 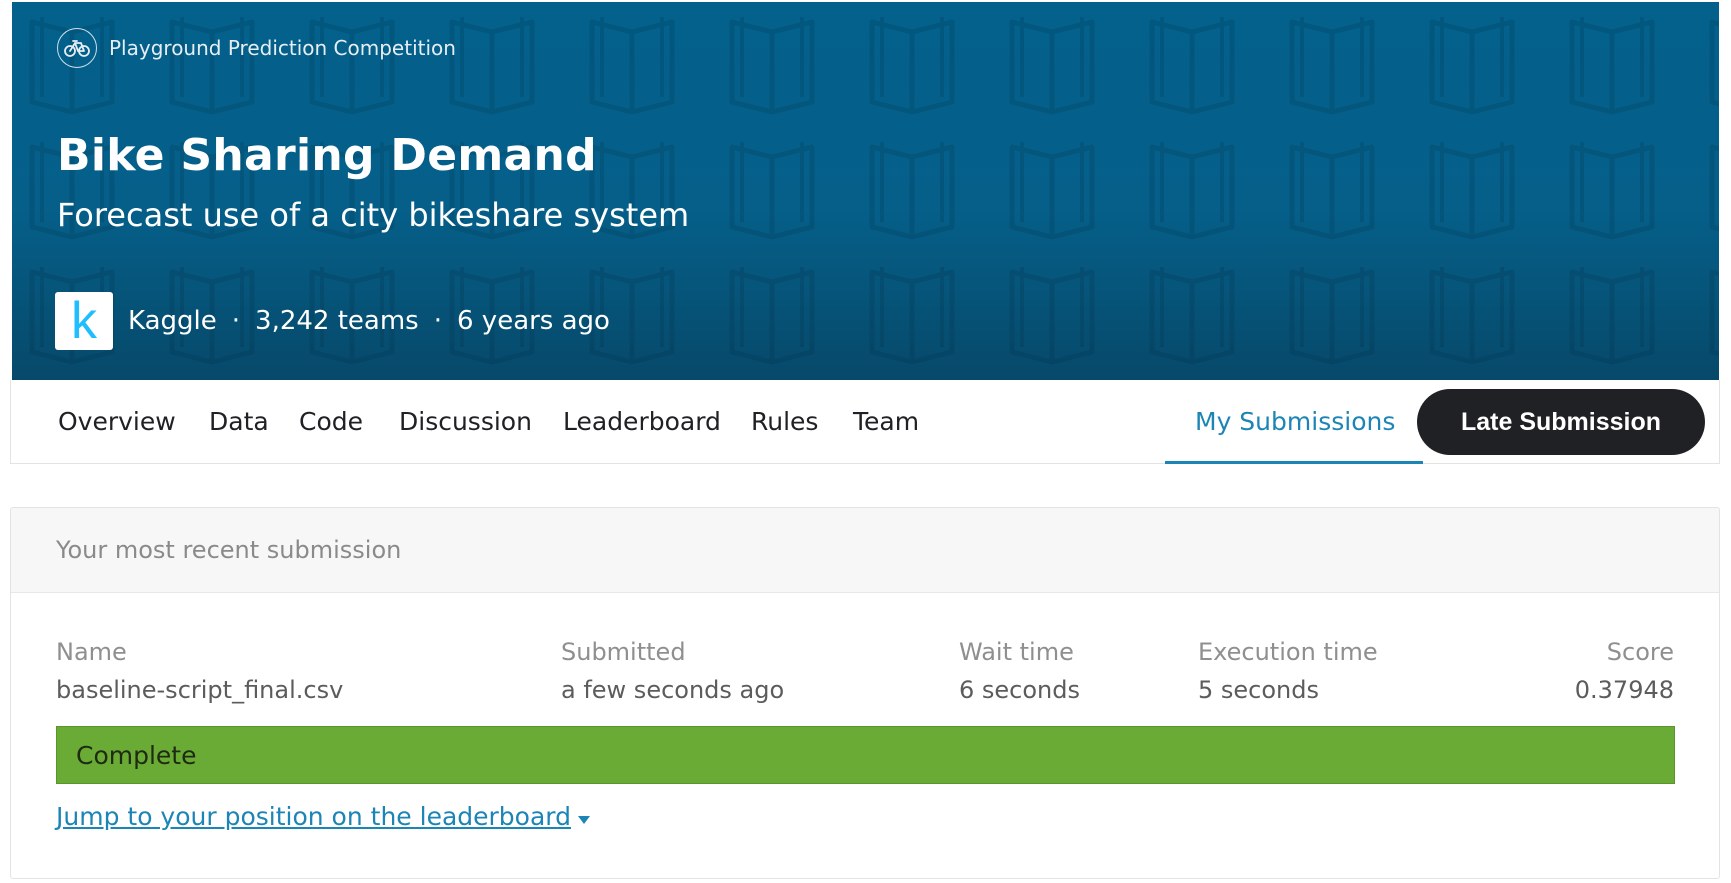 What do you see at coordinates (533, 321) in the screenshot?
I see `competition-age: 6 years ago` at bounding box center [533, 321].